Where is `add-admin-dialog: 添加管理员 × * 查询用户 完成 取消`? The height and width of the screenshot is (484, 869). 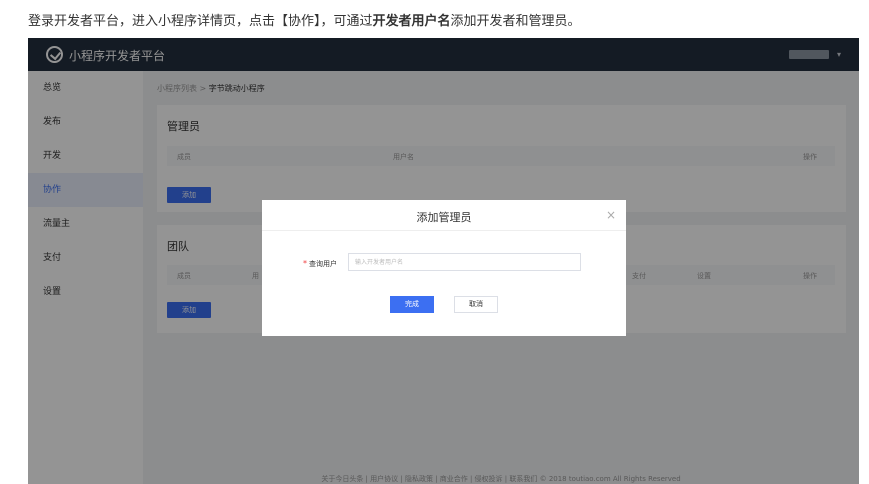
add-admin-dialog: 添加管理员 × * 查询用户 完成 取消 is located at coordinates (444, 268).